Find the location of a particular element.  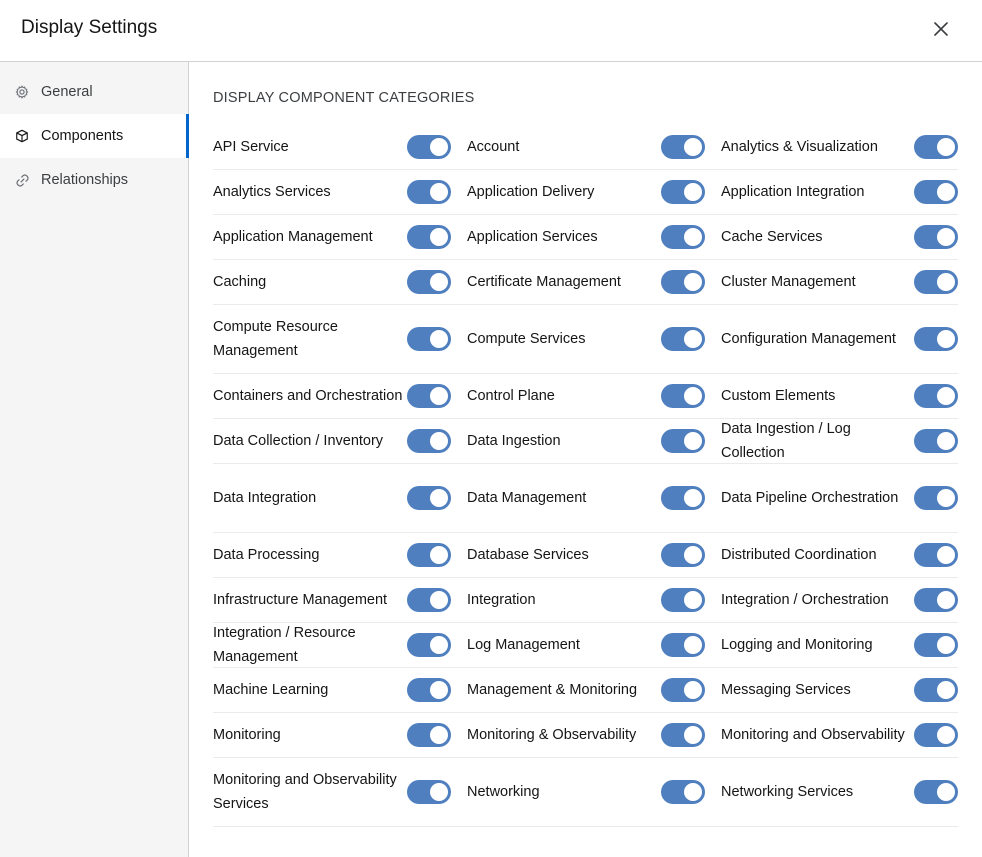

category-item: Data Processing is located at coordinates (332, 555).